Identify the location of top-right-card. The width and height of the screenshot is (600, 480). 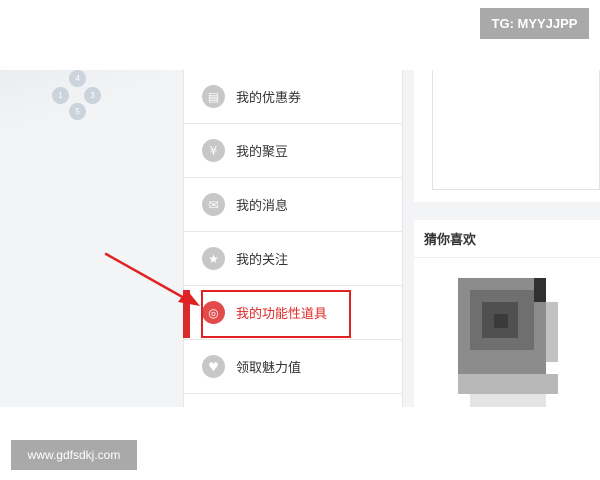
(516, 130).